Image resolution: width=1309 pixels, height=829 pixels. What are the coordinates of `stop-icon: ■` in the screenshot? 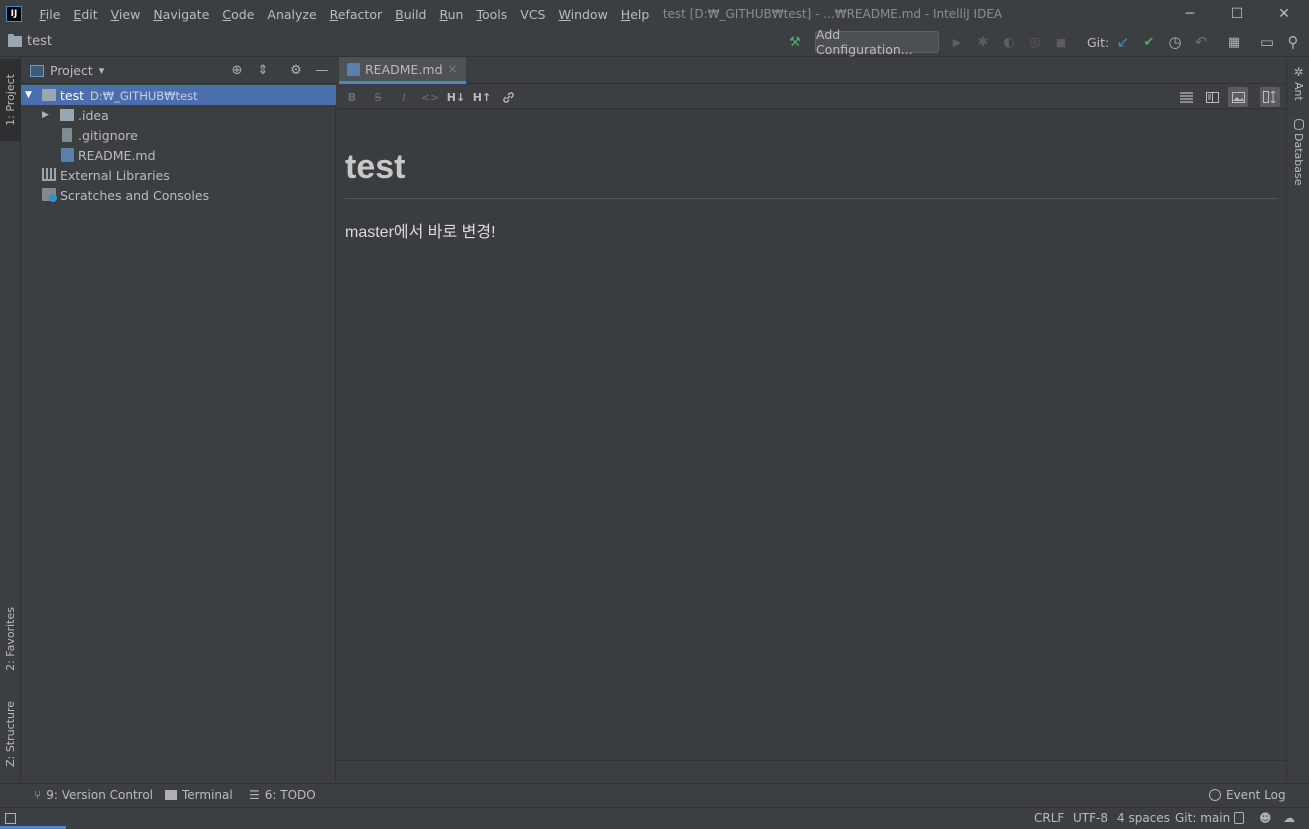 It's located at (1061, 42).